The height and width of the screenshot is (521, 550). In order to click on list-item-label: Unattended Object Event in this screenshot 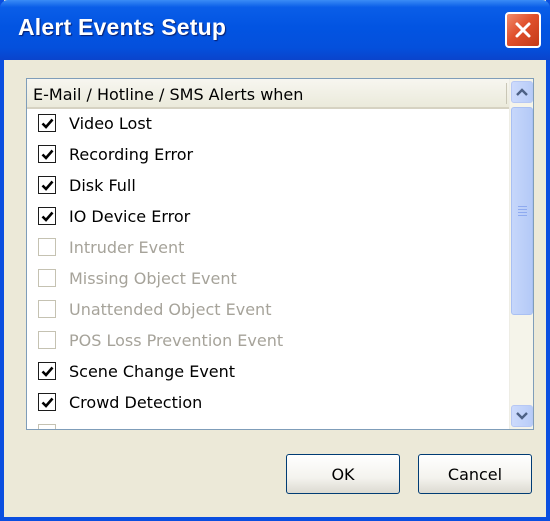, I will do `click(170, 309)`.